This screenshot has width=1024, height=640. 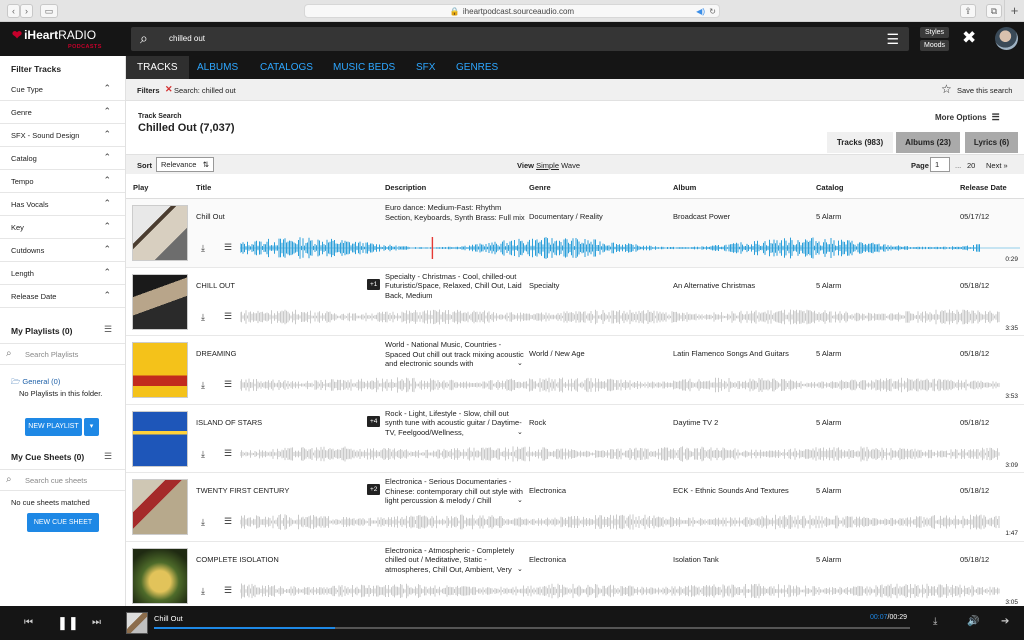 What do you see at coordinates (940, 164) in the screenshot?
I see `page-input: 1` at bounding box center [940, 164].